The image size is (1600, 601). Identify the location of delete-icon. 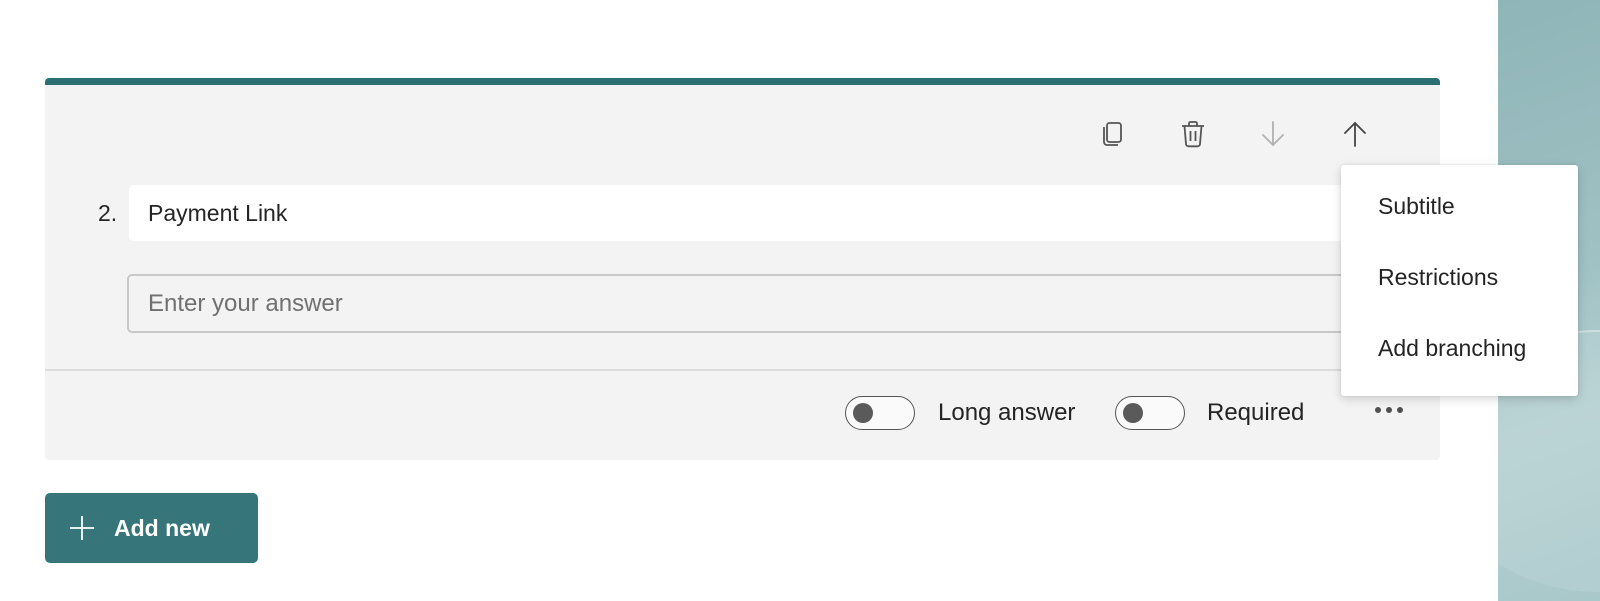
(1193, 134).